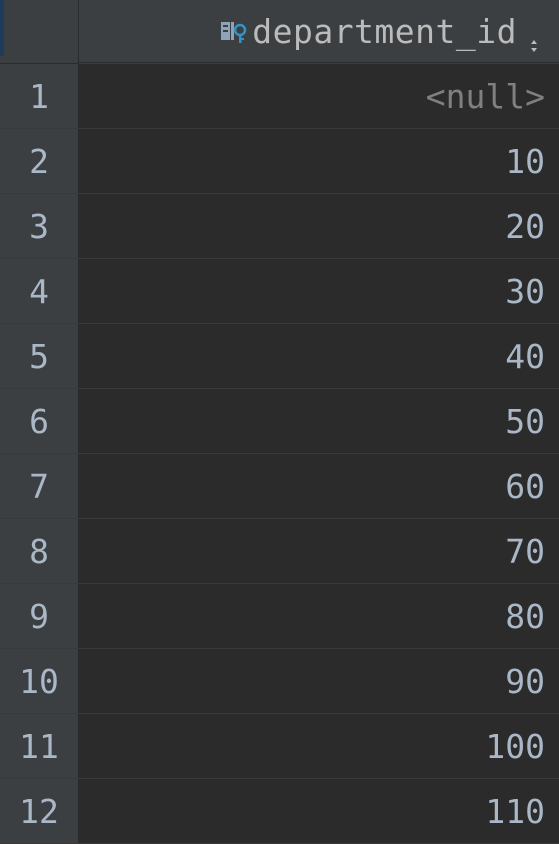  Describe the element at coordinates (319, 551) in the screenshot. I see `table-cell: 70` at that location.